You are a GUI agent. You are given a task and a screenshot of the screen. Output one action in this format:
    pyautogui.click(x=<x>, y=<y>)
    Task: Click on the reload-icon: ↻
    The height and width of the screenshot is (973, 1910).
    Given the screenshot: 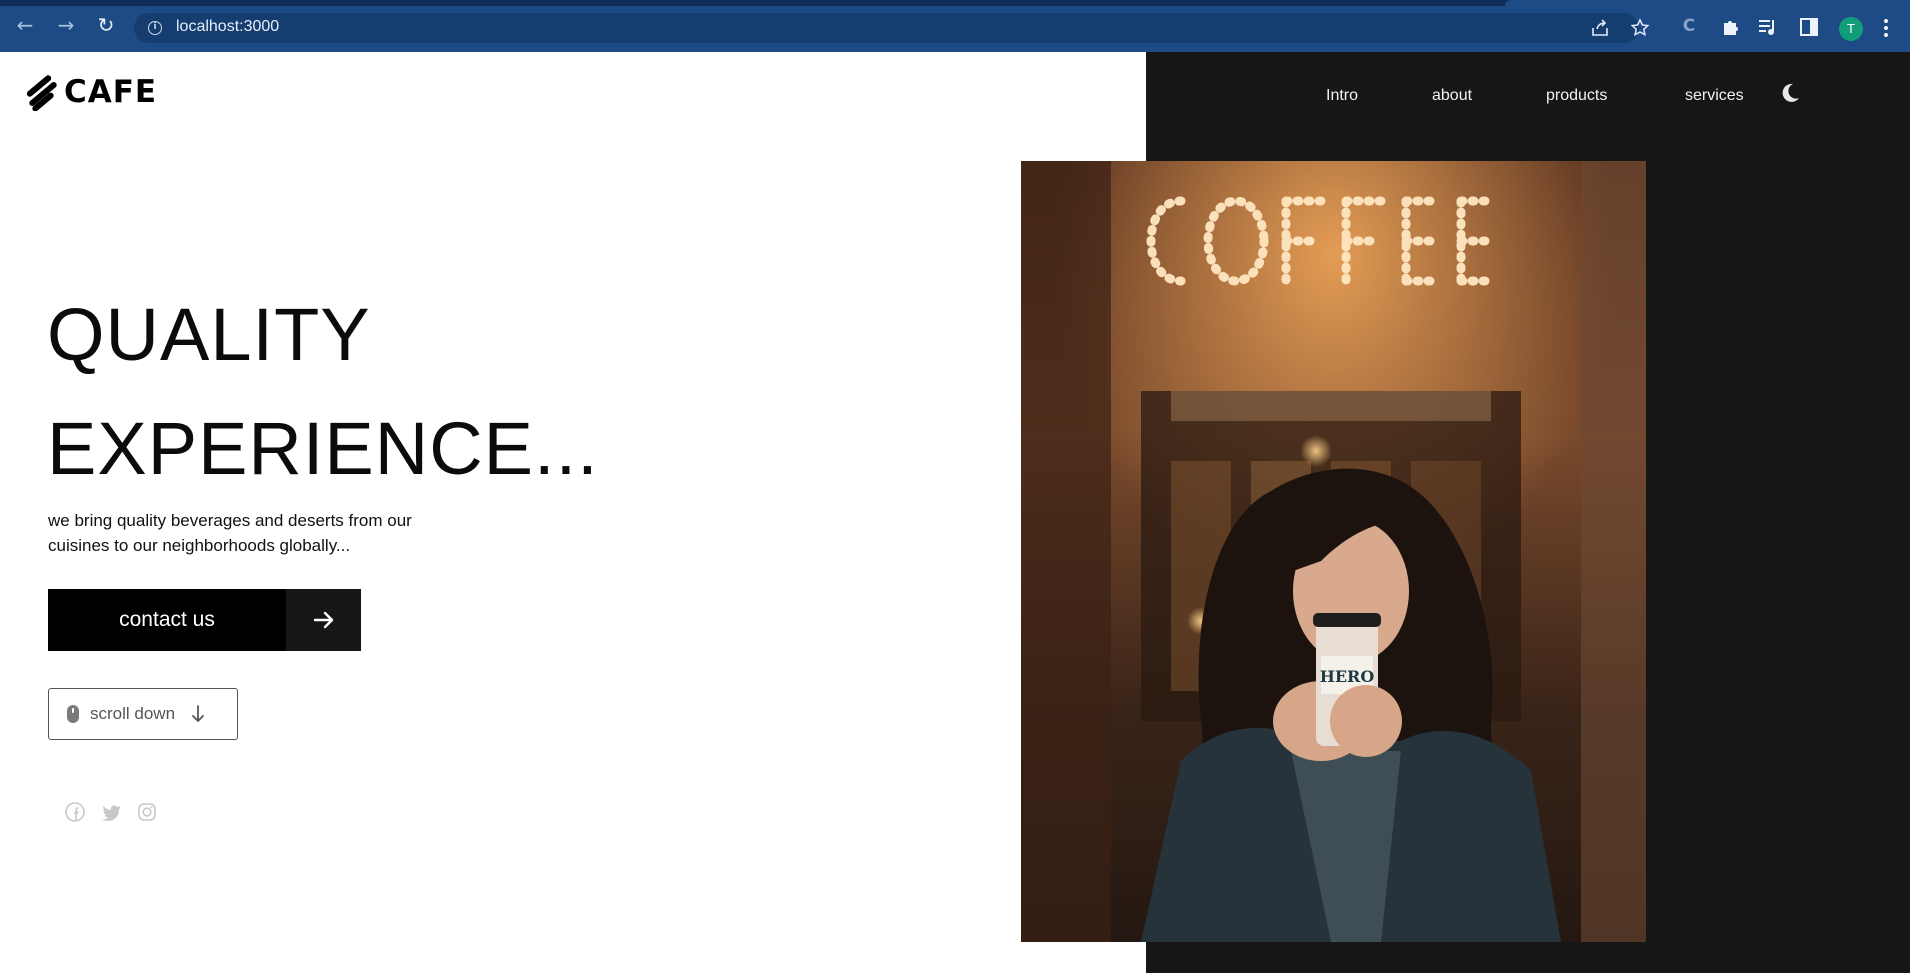 What is the action you would take?
    pyautogui.click(x=106, y=25)
    